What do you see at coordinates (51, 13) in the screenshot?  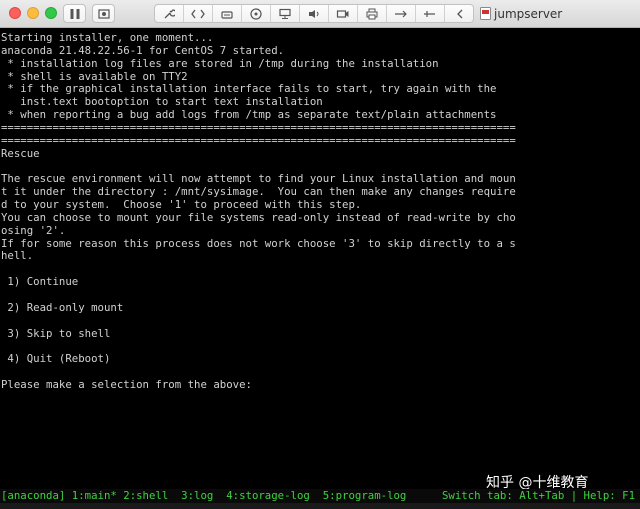 I see `maximize-window-button` at bounding box center [51, 13].